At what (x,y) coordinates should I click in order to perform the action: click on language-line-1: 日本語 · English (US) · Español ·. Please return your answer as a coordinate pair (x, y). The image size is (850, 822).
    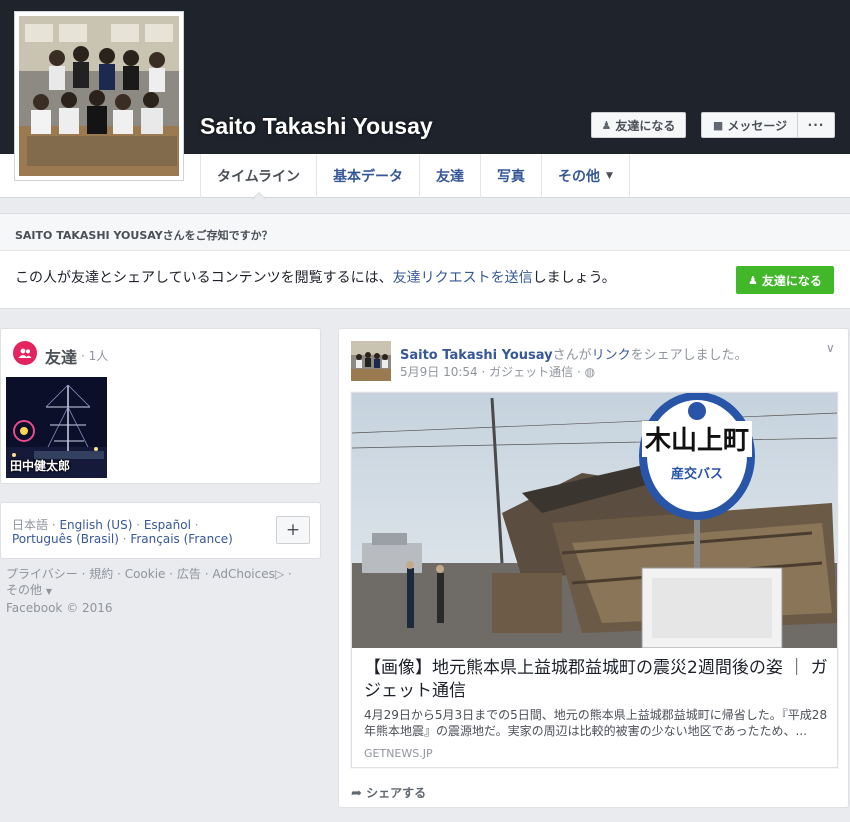
    Looking at the image, I should click on (105, 525).